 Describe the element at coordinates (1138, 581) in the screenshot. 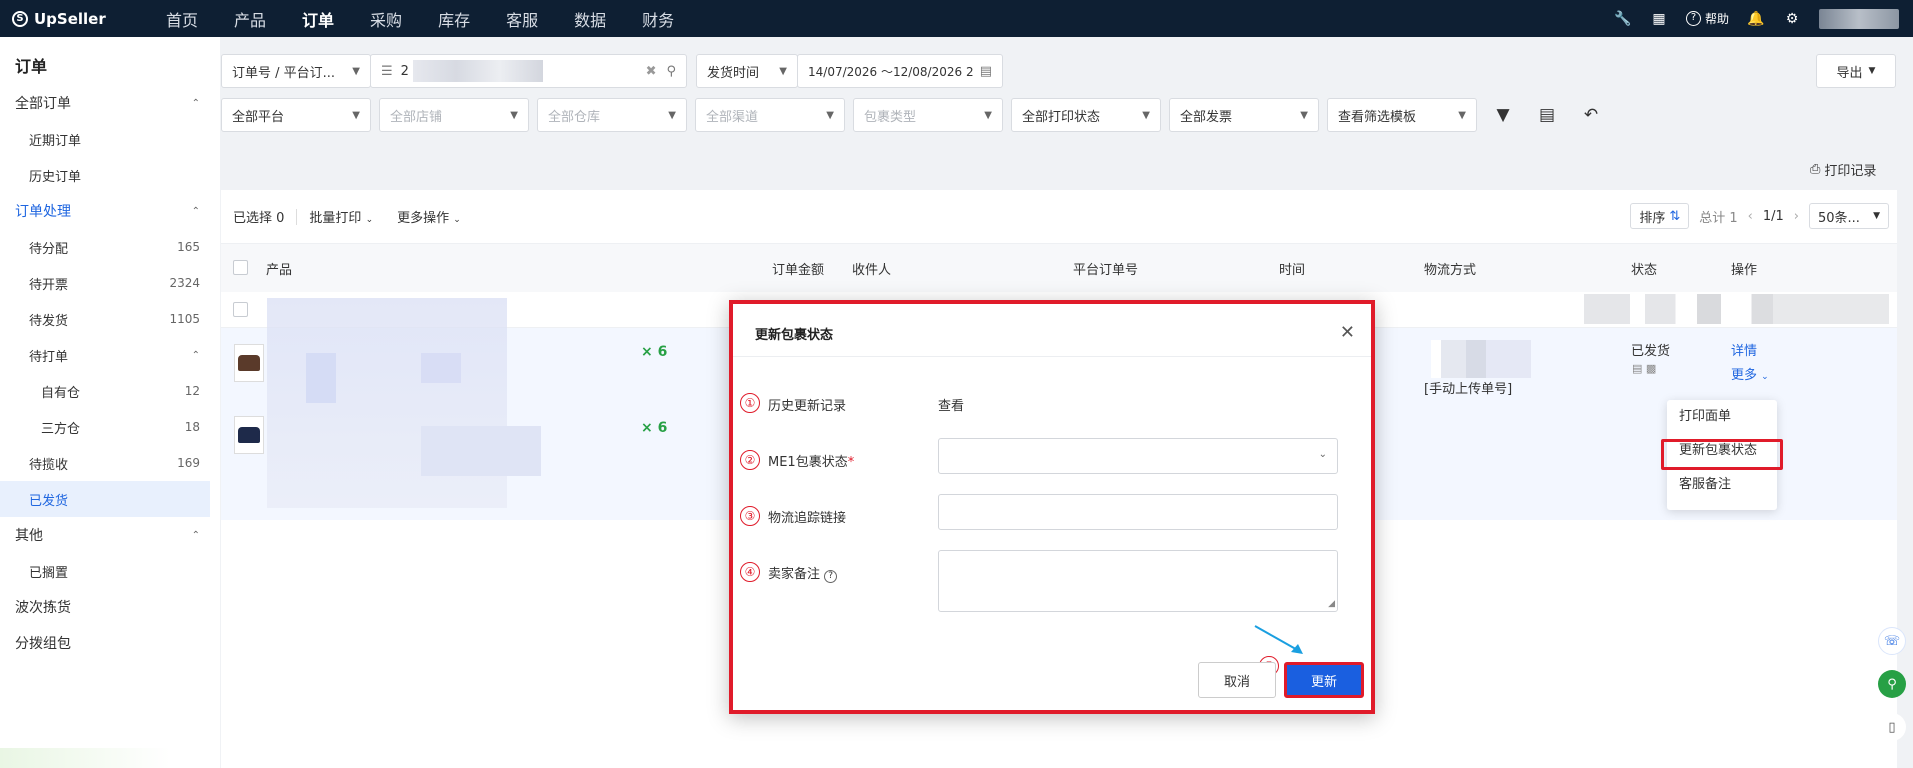

I see `seller-note-textarea: ◢` at that location.